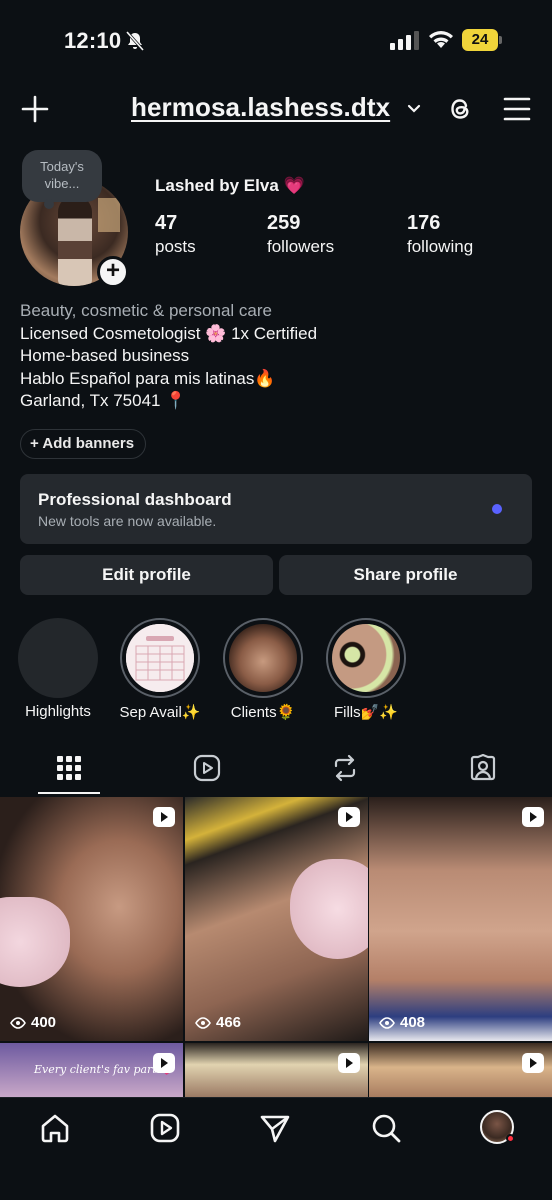 This screenshot has height=1200, width=552. I want to click on highlight-clients: Clients🌻, so click(263, 669).